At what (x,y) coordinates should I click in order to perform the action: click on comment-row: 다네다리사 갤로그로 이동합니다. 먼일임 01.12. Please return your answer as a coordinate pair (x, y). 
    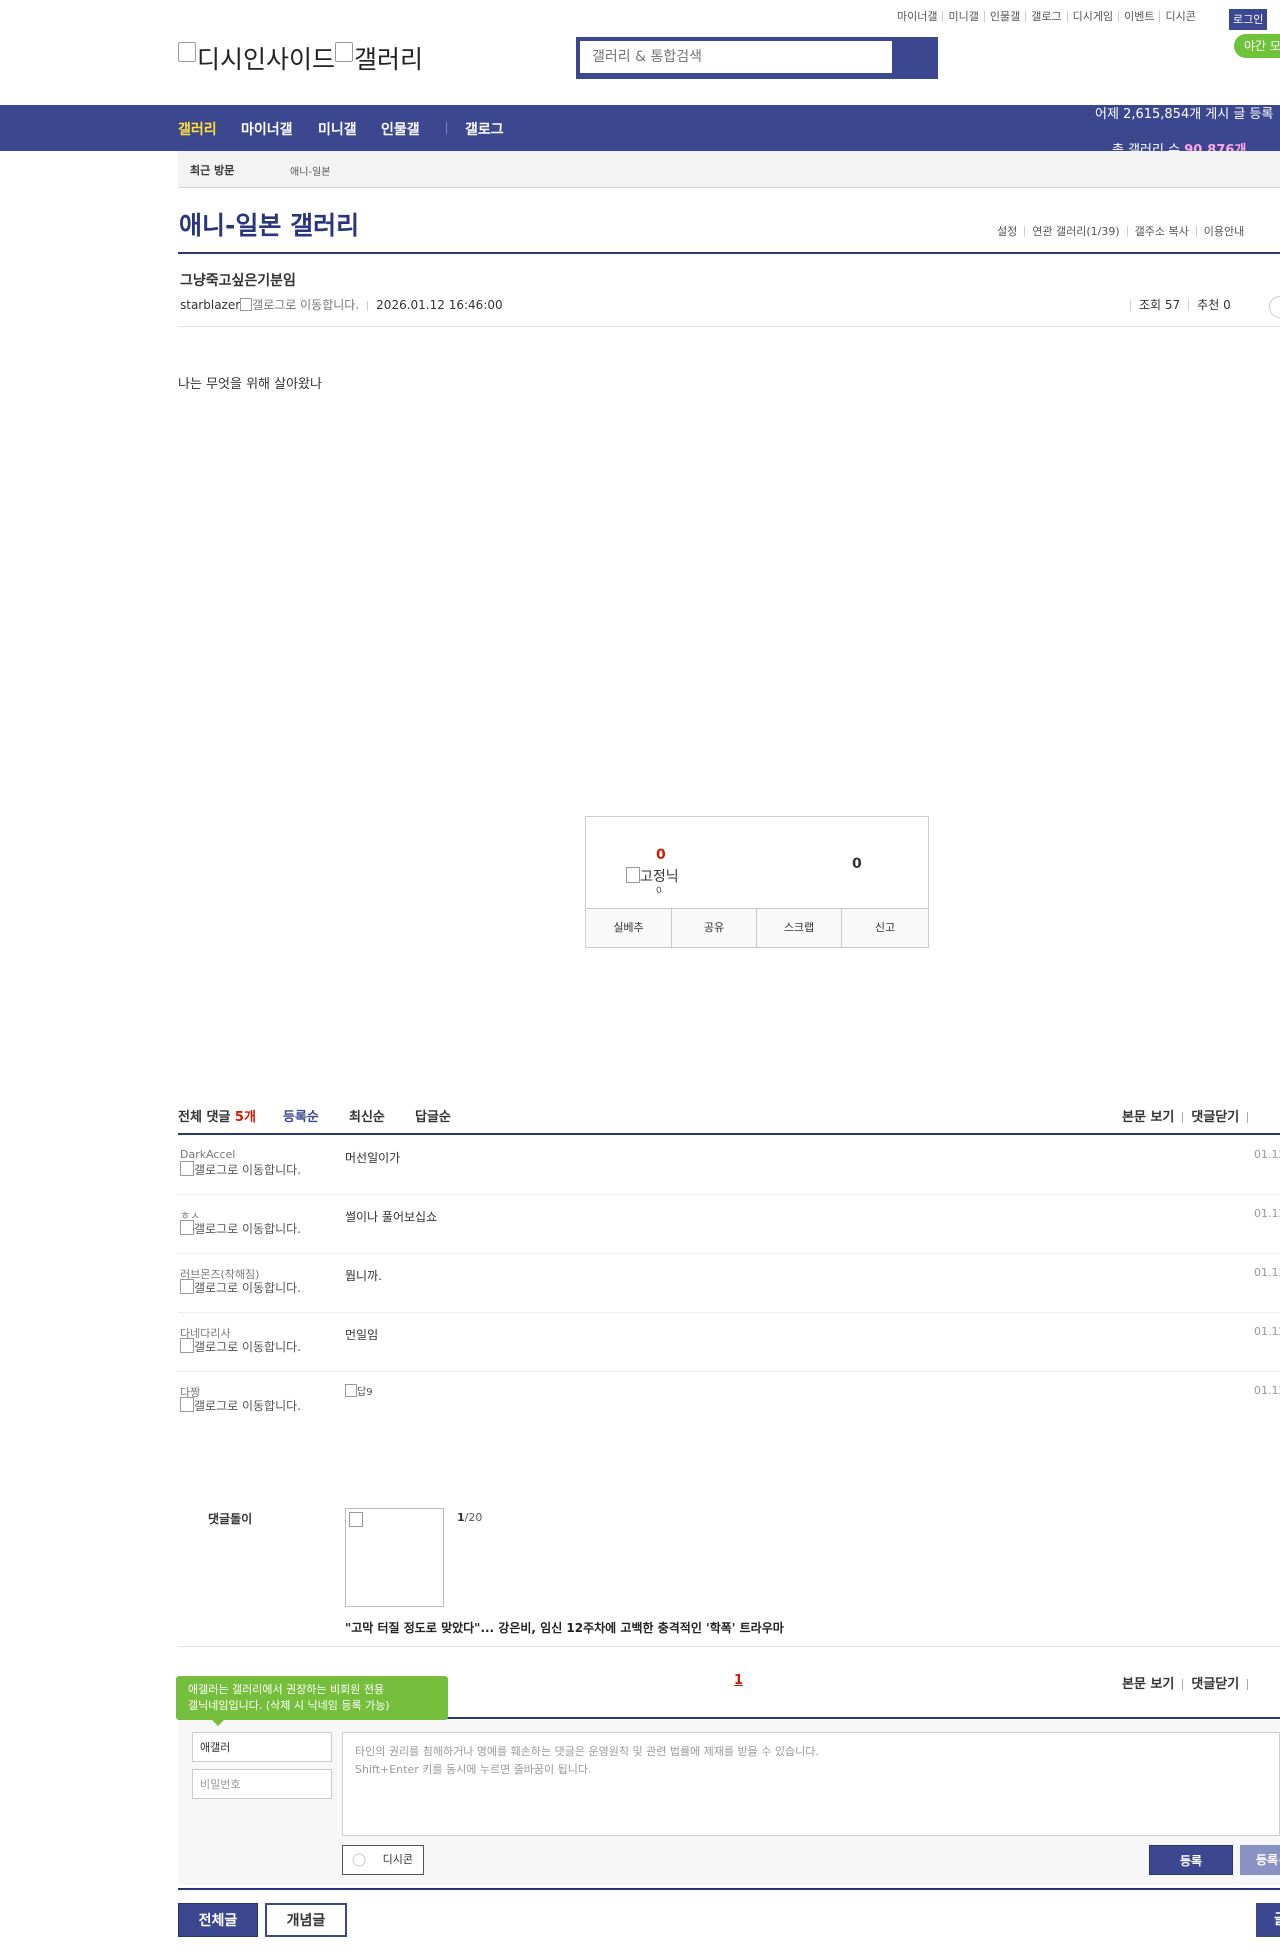
    Looking at the image, I should click on (729, 1342).